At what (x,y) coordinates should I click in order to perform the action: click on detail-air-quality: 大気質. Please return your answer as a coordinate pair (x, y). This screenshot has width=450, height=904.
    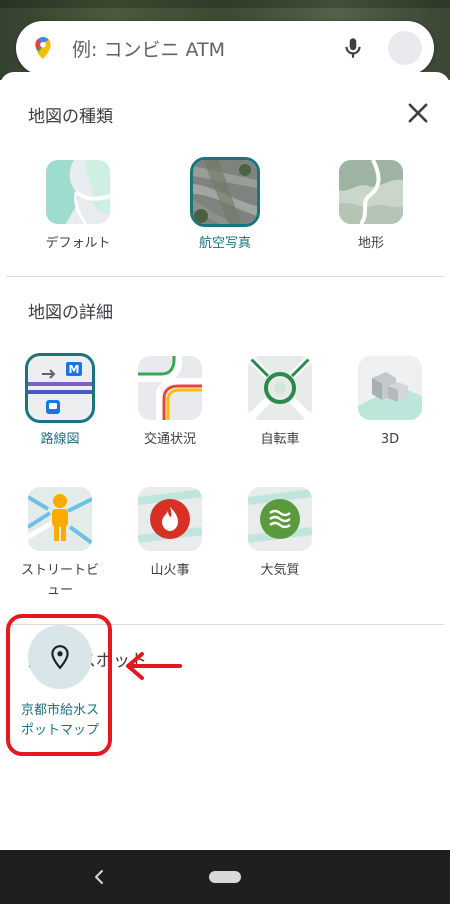
    Looking at the image, I should click on (280, 534).